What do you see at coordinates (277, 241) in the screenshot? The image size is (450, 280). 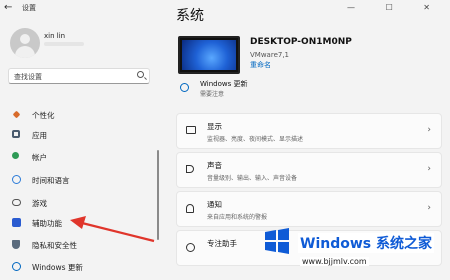 I see `windows-logo-icon` at bounding box center [277, 241].